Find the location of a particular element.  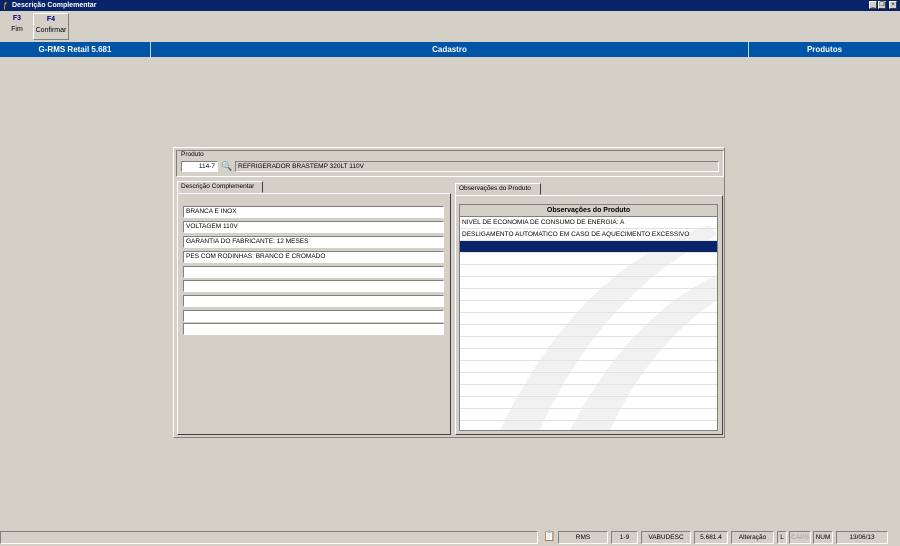

confirmar-key: F4 is located at coordinates (51, 19).